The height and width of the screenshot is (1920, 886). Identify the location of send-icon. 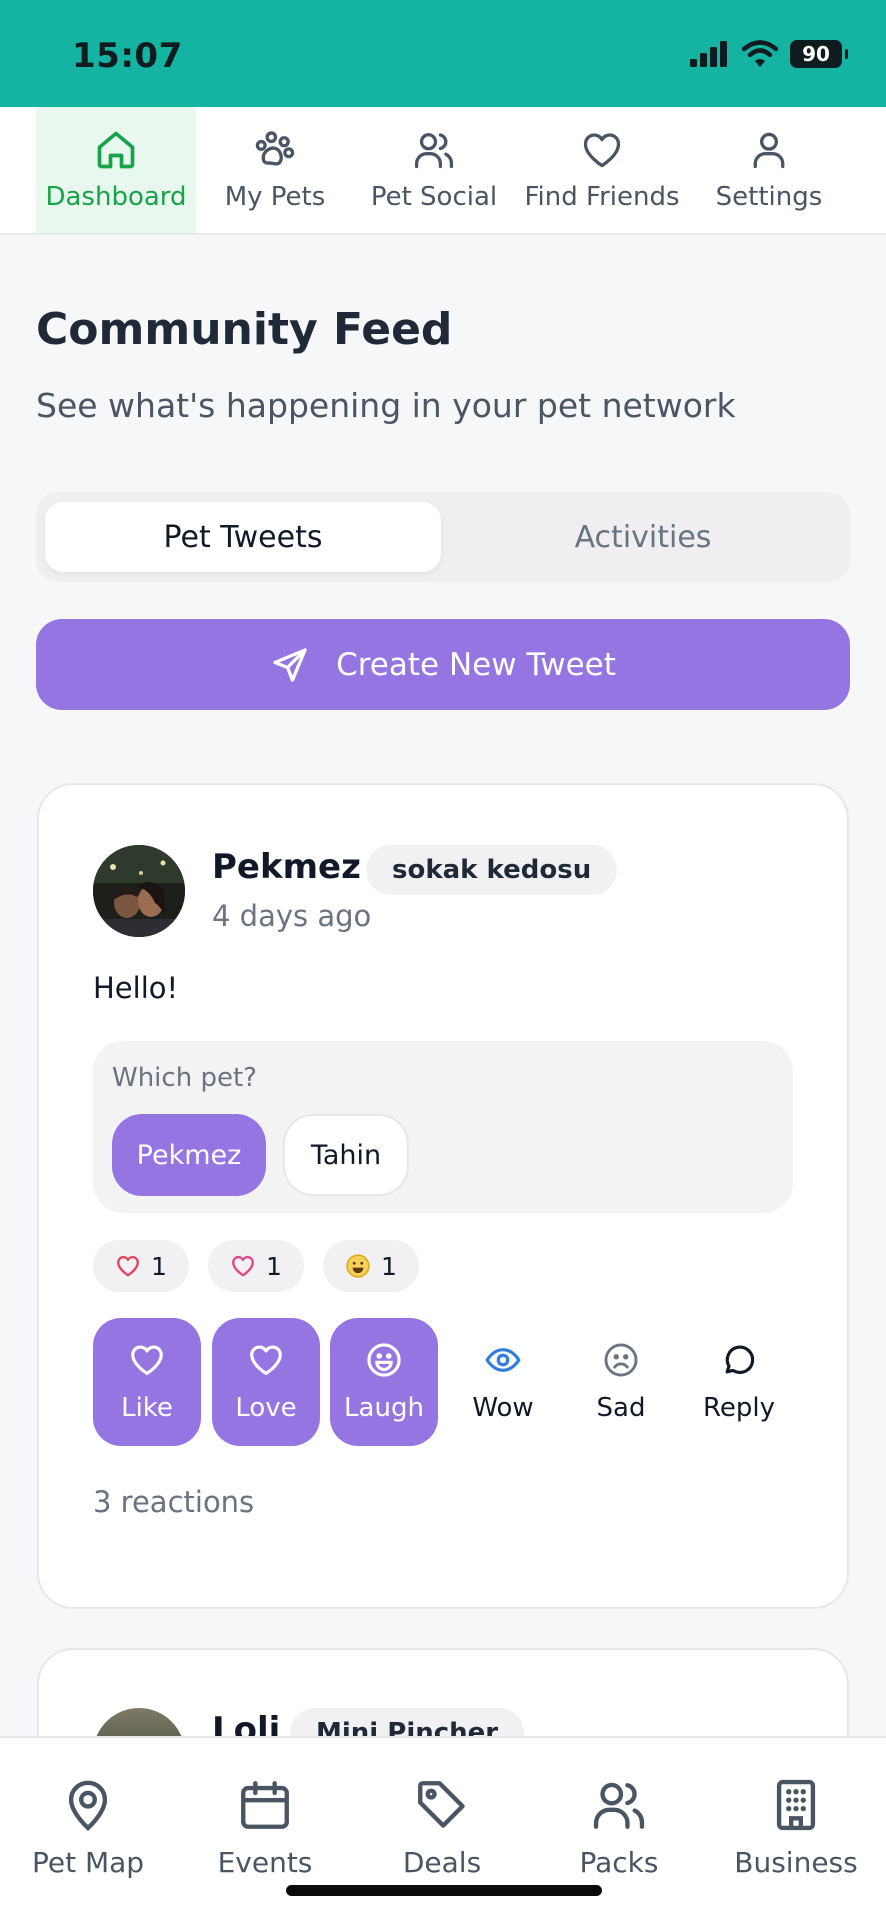
(290, 664).